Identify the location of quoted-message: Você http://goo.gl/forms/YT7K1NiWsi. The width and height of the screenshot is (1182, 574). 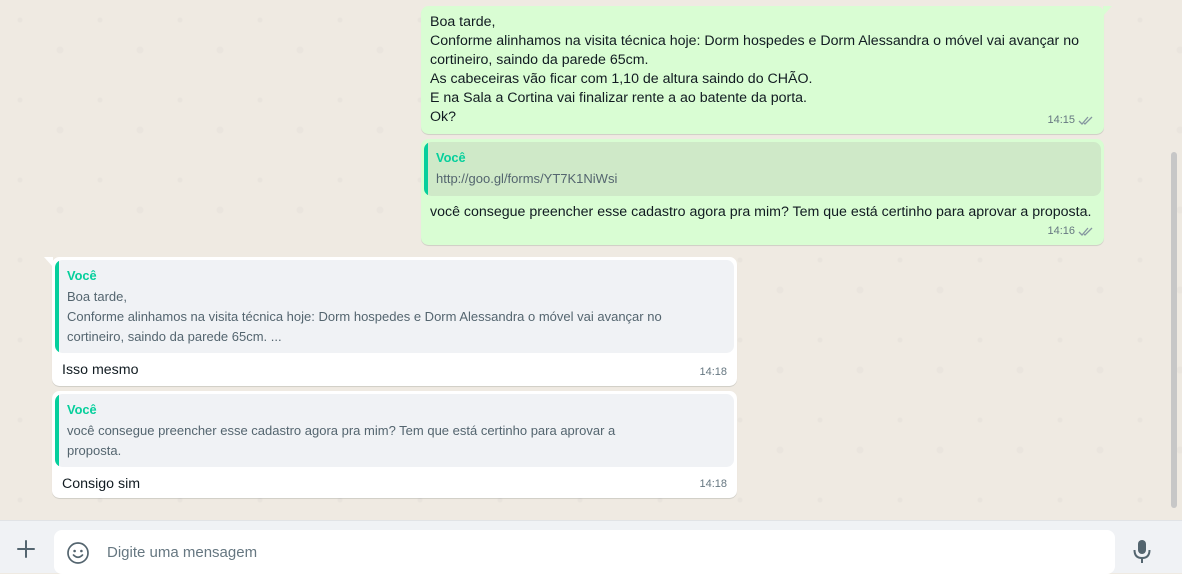
(762, 169).